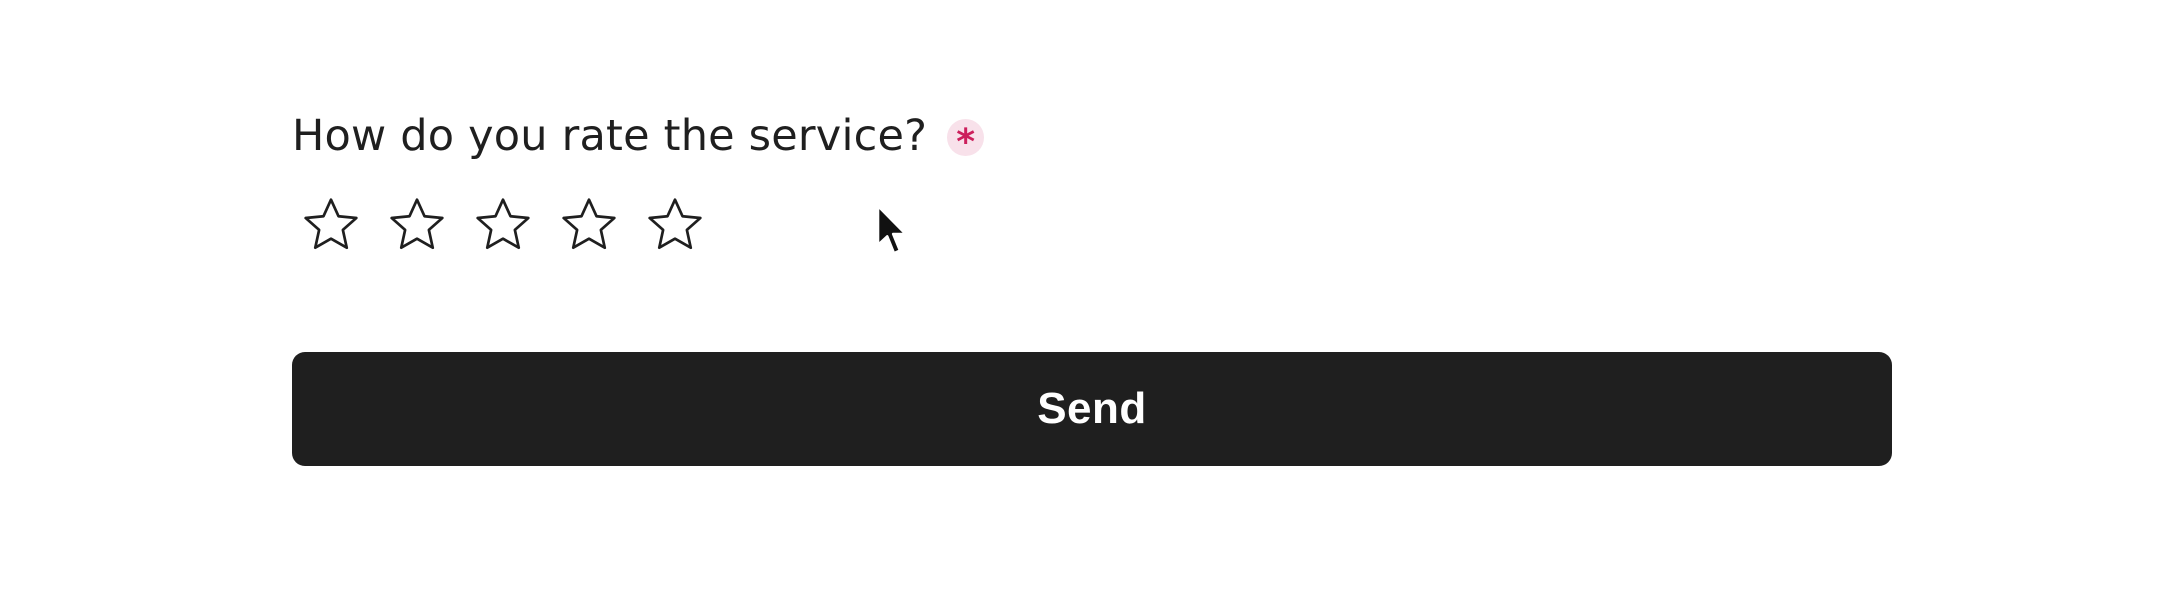 Image resolution: width=2165 pixels, height=595 pixels. I want to click on star-4-button, so click(589, 225).